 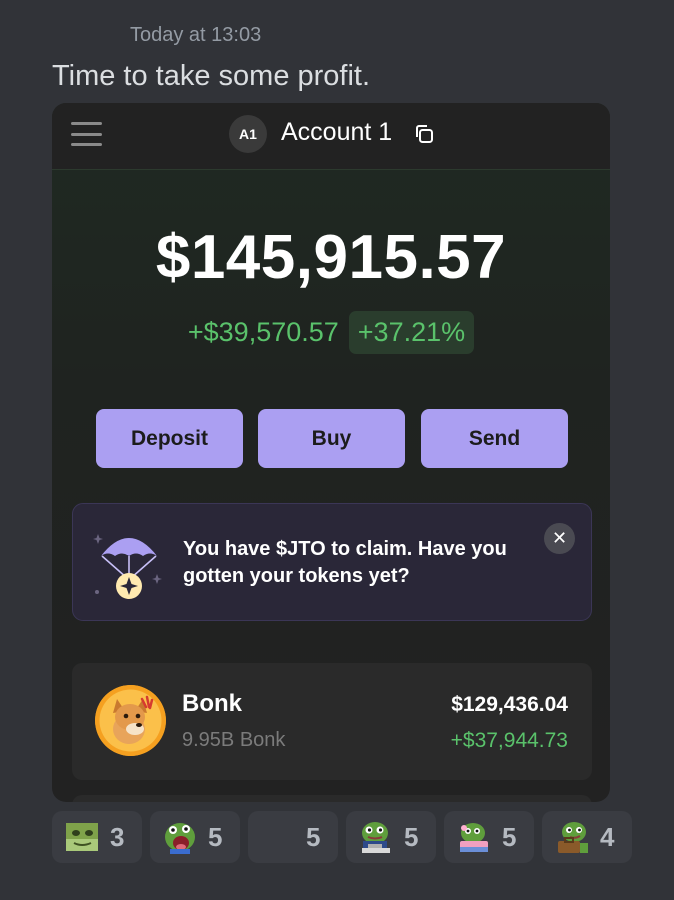 I want to click on token-row-next, so click(x=332, y=798).